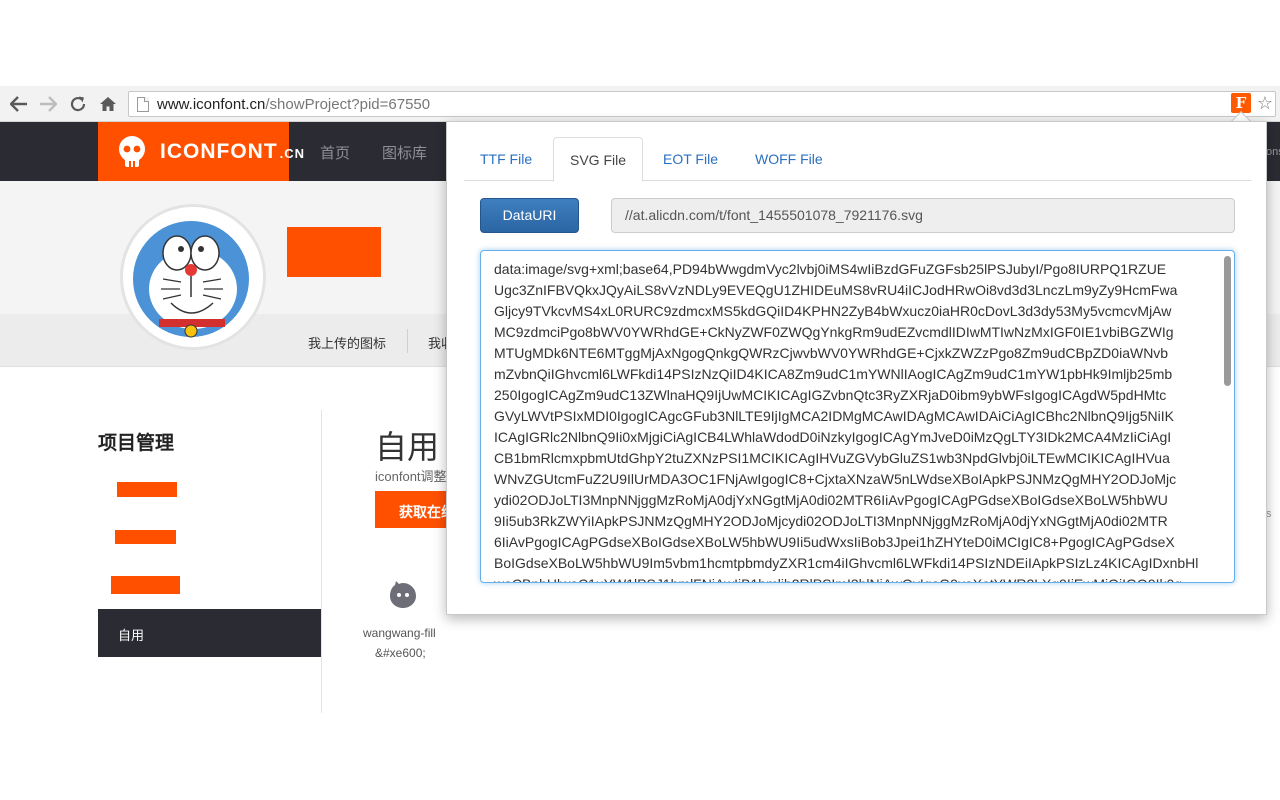 This screenshot has width=1280, height=800. What do you see at coordinates (789, 159) in the screenshot?
I see `tab-woff-file: WOFF File` at bounding box center [789, 159].